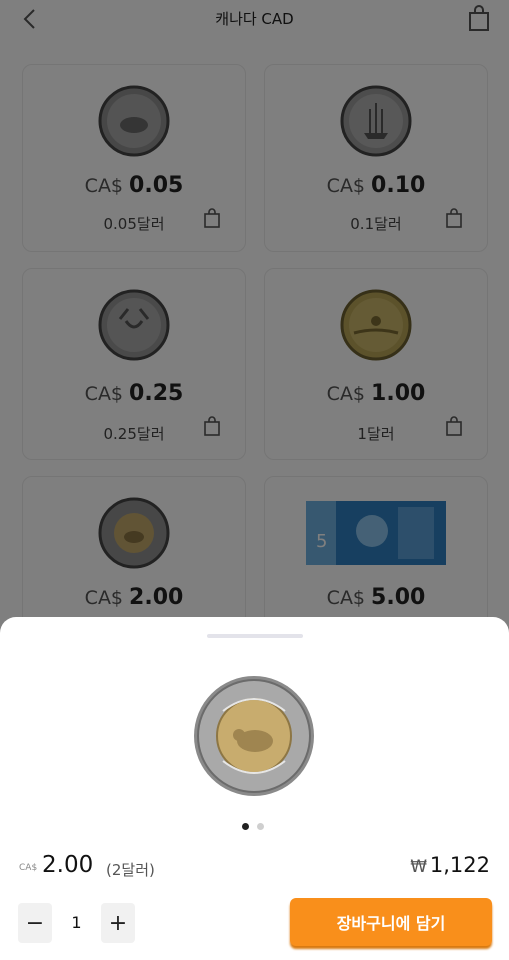 The height and width of the screenshot is (960, 509). Describe the element at coordinates (245, 826) in the screenshot. I see `pagination-dot-active` at that location.